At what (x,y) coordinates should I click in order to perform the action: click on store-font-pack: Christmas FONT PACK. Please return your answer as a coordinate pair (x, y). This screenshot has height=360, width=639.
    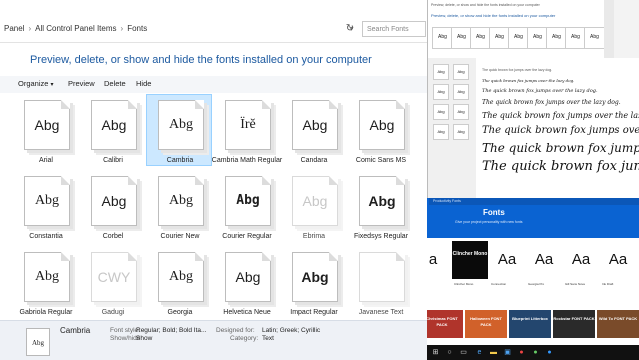
    Looking at the image, I should click on (445, 324).